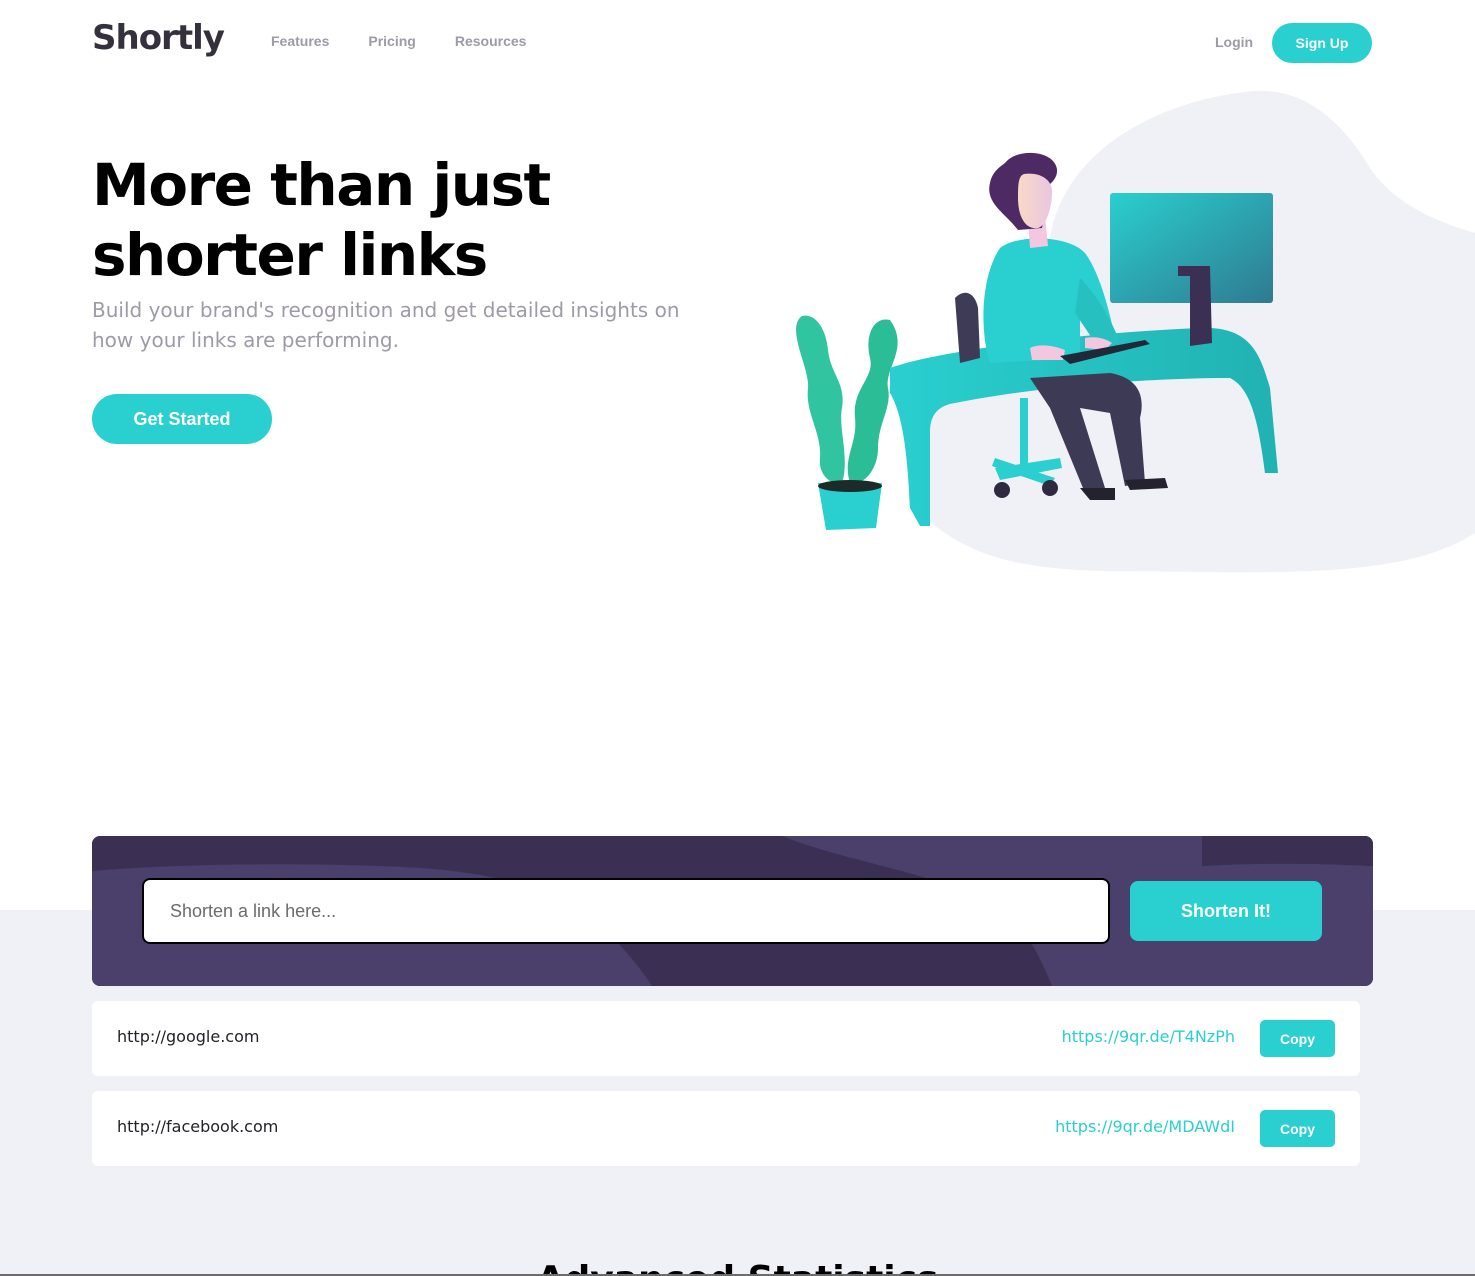  Describe the element at coordinates (1024, 433) in the screenshot. I see `chair-stem` at that location.